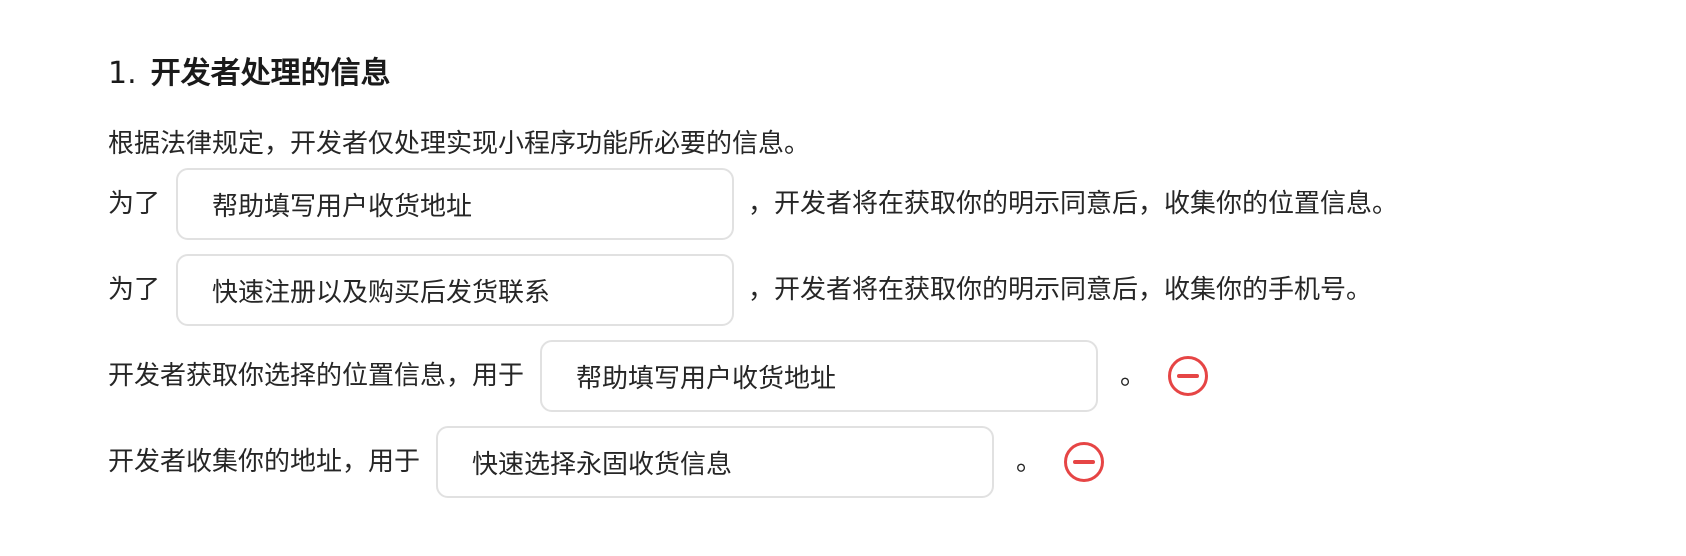 The height and width of the screenshot is (556, 1686). I want to click on row-prefix: 开发者获取你选择的位置信息，用于, so click(316, 376).